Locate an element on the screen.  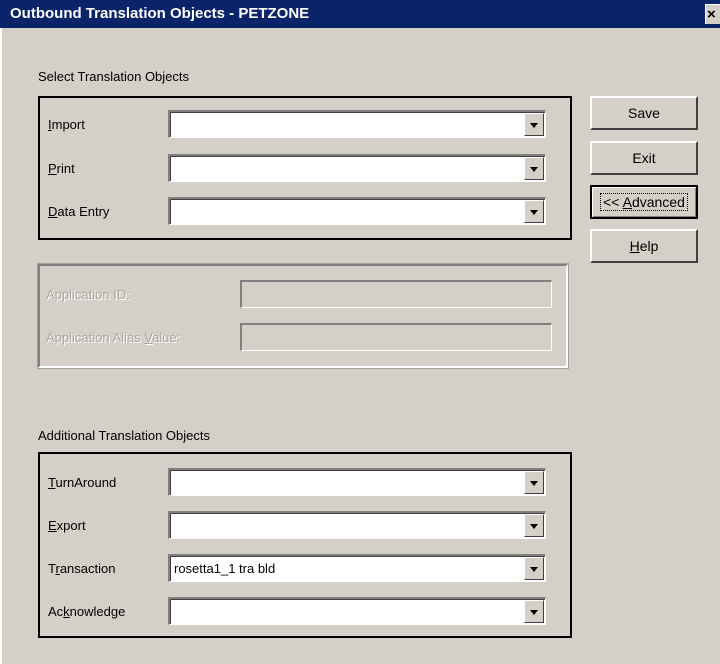
help-button-label: Help is located at coordinates (644, 246).